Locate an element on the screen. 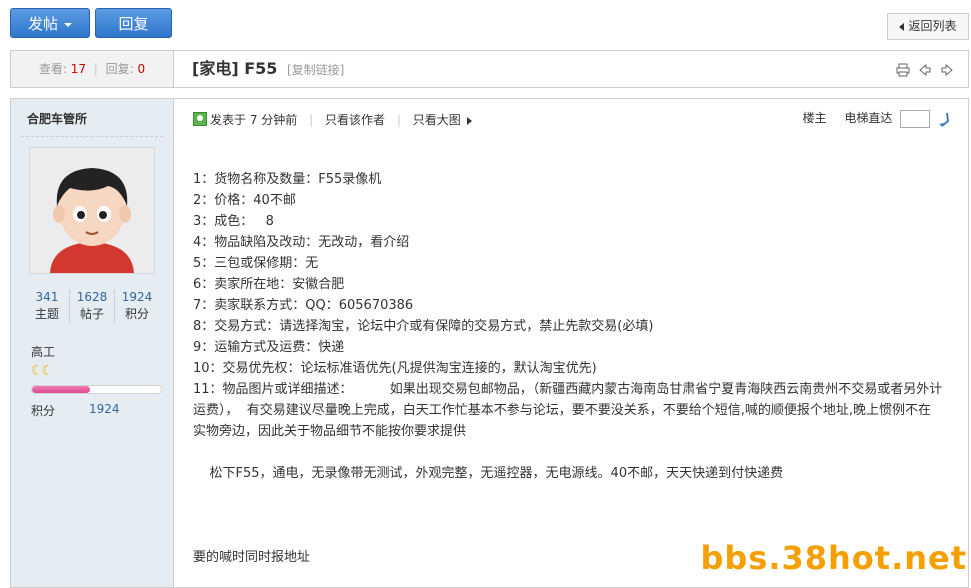 Image resolution: width=971 pixels, height=588 pixels. new-post-button: 发帖 is located at coordinates (50, 23).